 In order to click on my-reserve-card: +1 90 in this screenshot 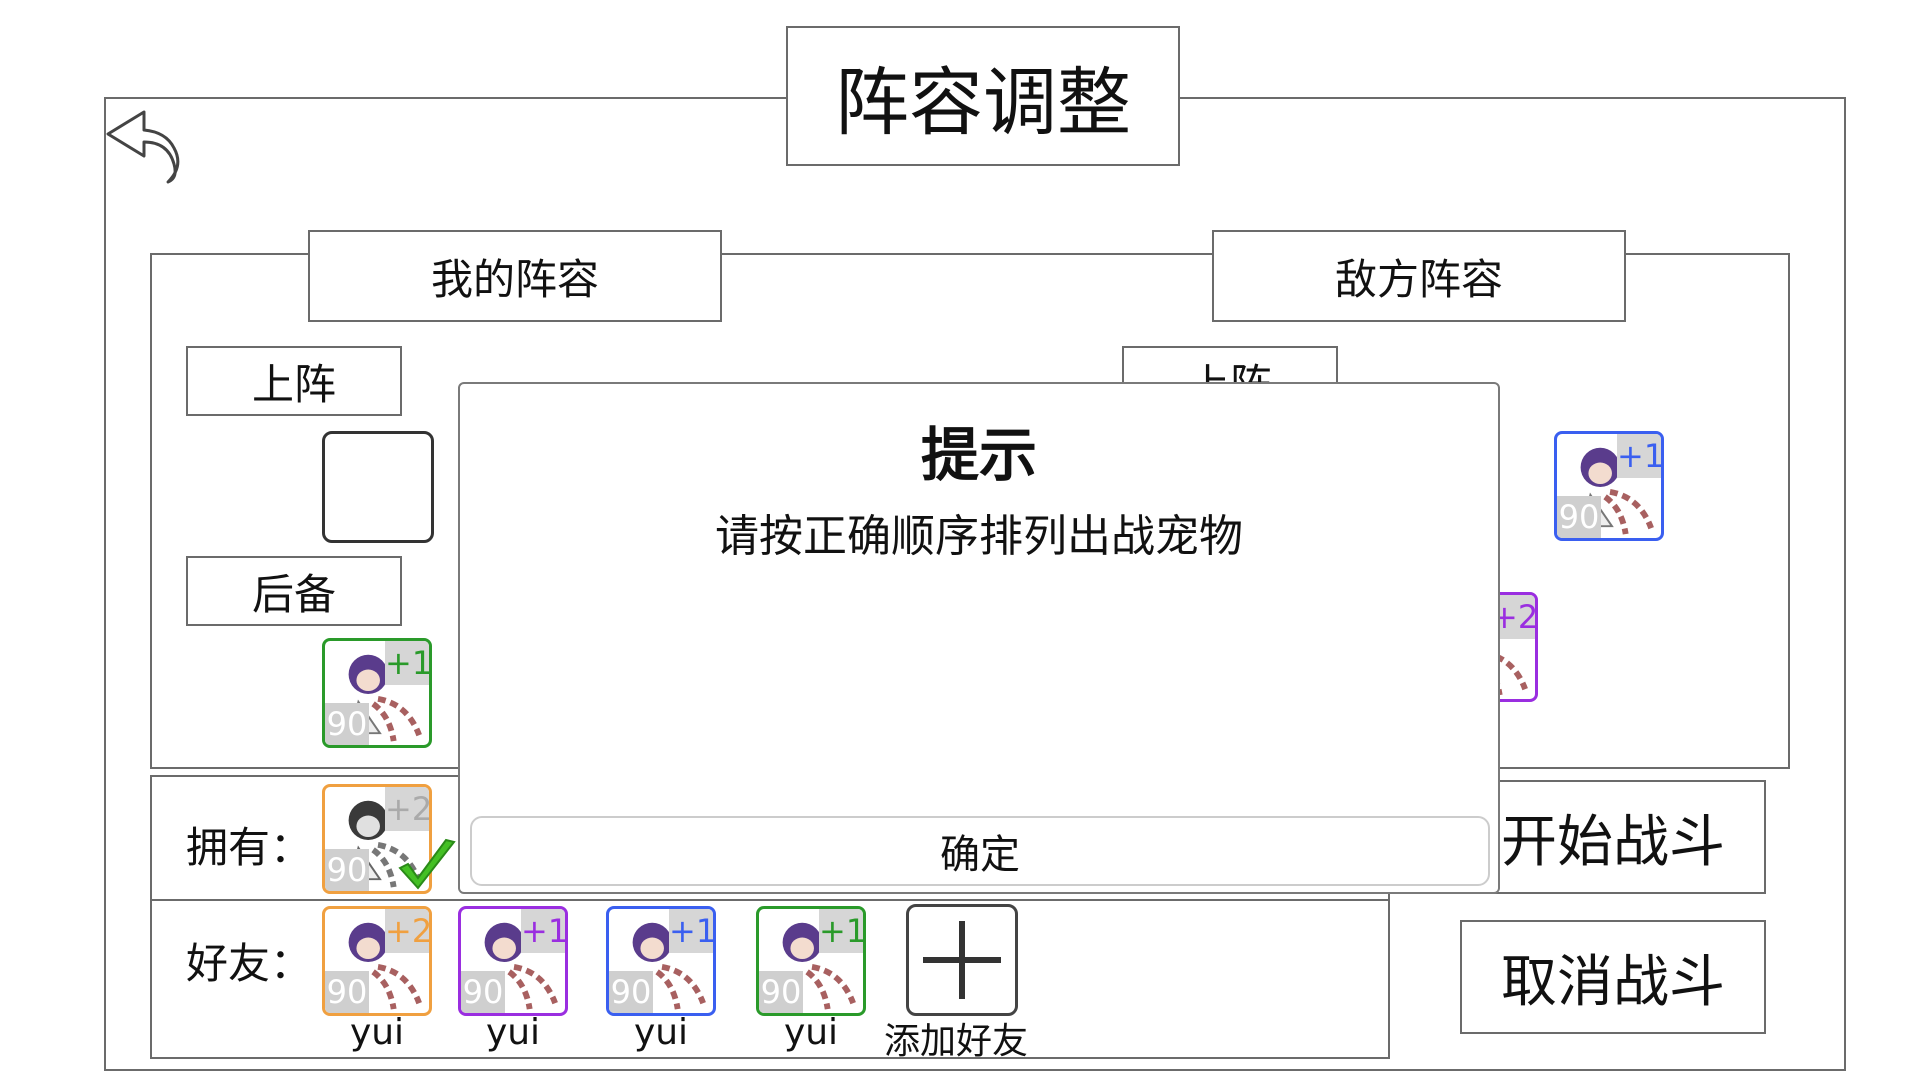, I will do `click(377, 693)`.